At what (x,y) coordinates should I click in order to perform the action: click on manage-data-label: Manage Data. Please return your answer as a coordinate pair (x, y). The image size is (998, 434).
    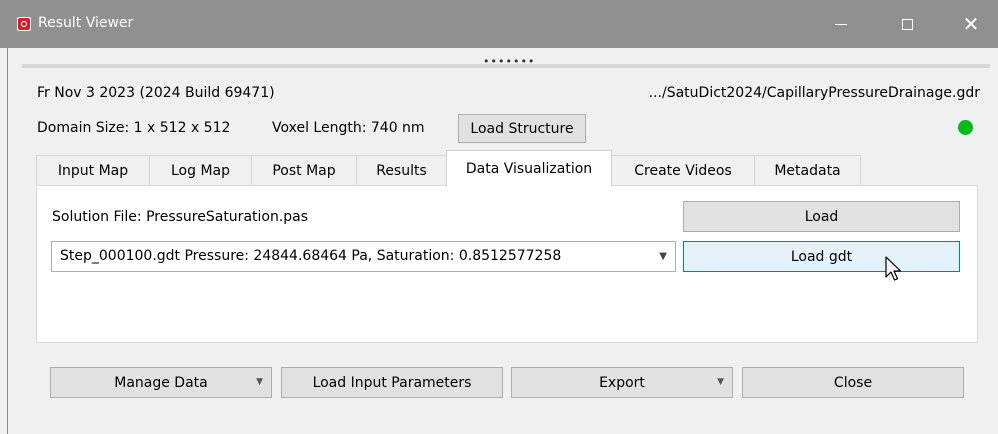
    Looking at the image, I should click on (161, 382).